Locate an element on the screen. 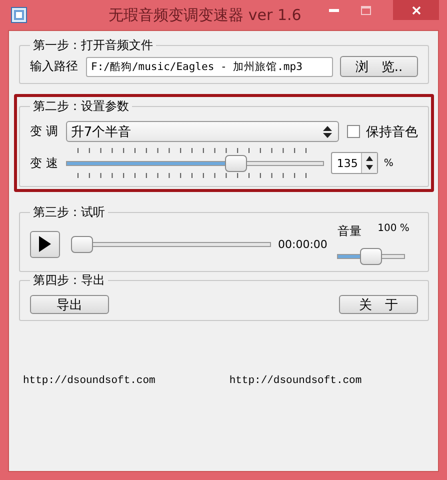 Image resolution: width=447 pixels, height=480 pixels. volume-slider is located at coordinates (371, 256).